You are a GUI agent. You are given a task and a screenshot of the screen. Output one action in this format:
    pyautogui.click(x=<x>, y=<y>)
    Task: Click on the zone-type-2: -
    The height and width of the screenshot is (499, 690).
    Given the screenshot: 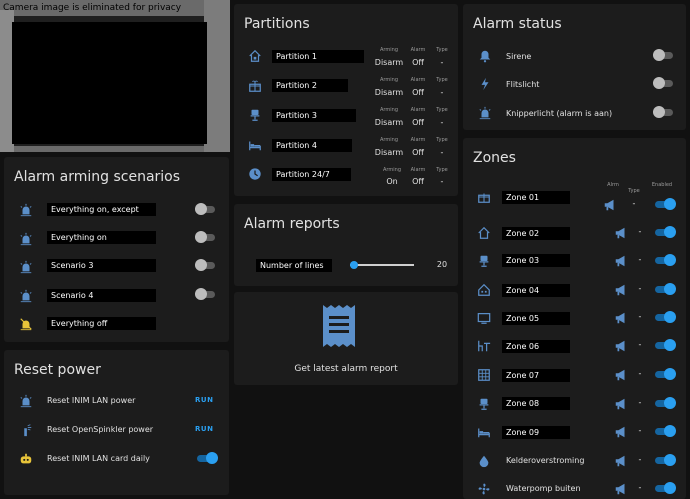 What is the action you would take?
    pyautogui.click(x=640, y=231)
    